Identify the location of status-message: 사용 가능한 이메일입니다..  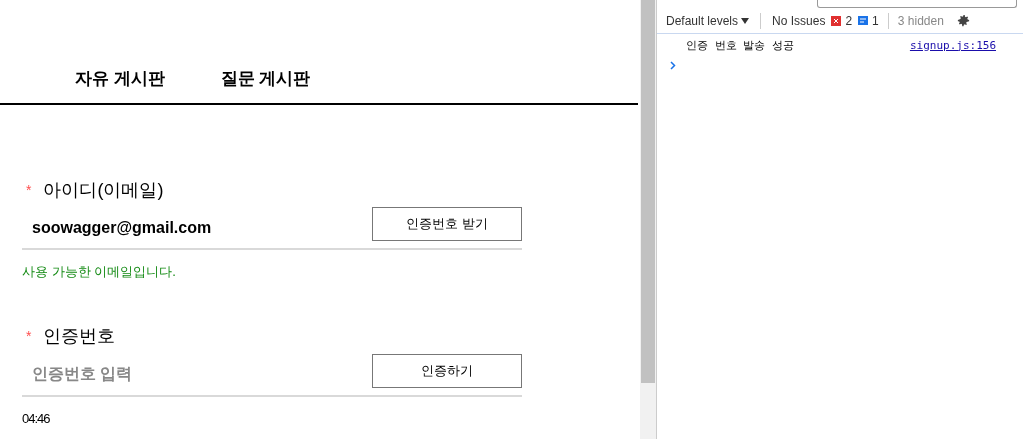
(99, 272).